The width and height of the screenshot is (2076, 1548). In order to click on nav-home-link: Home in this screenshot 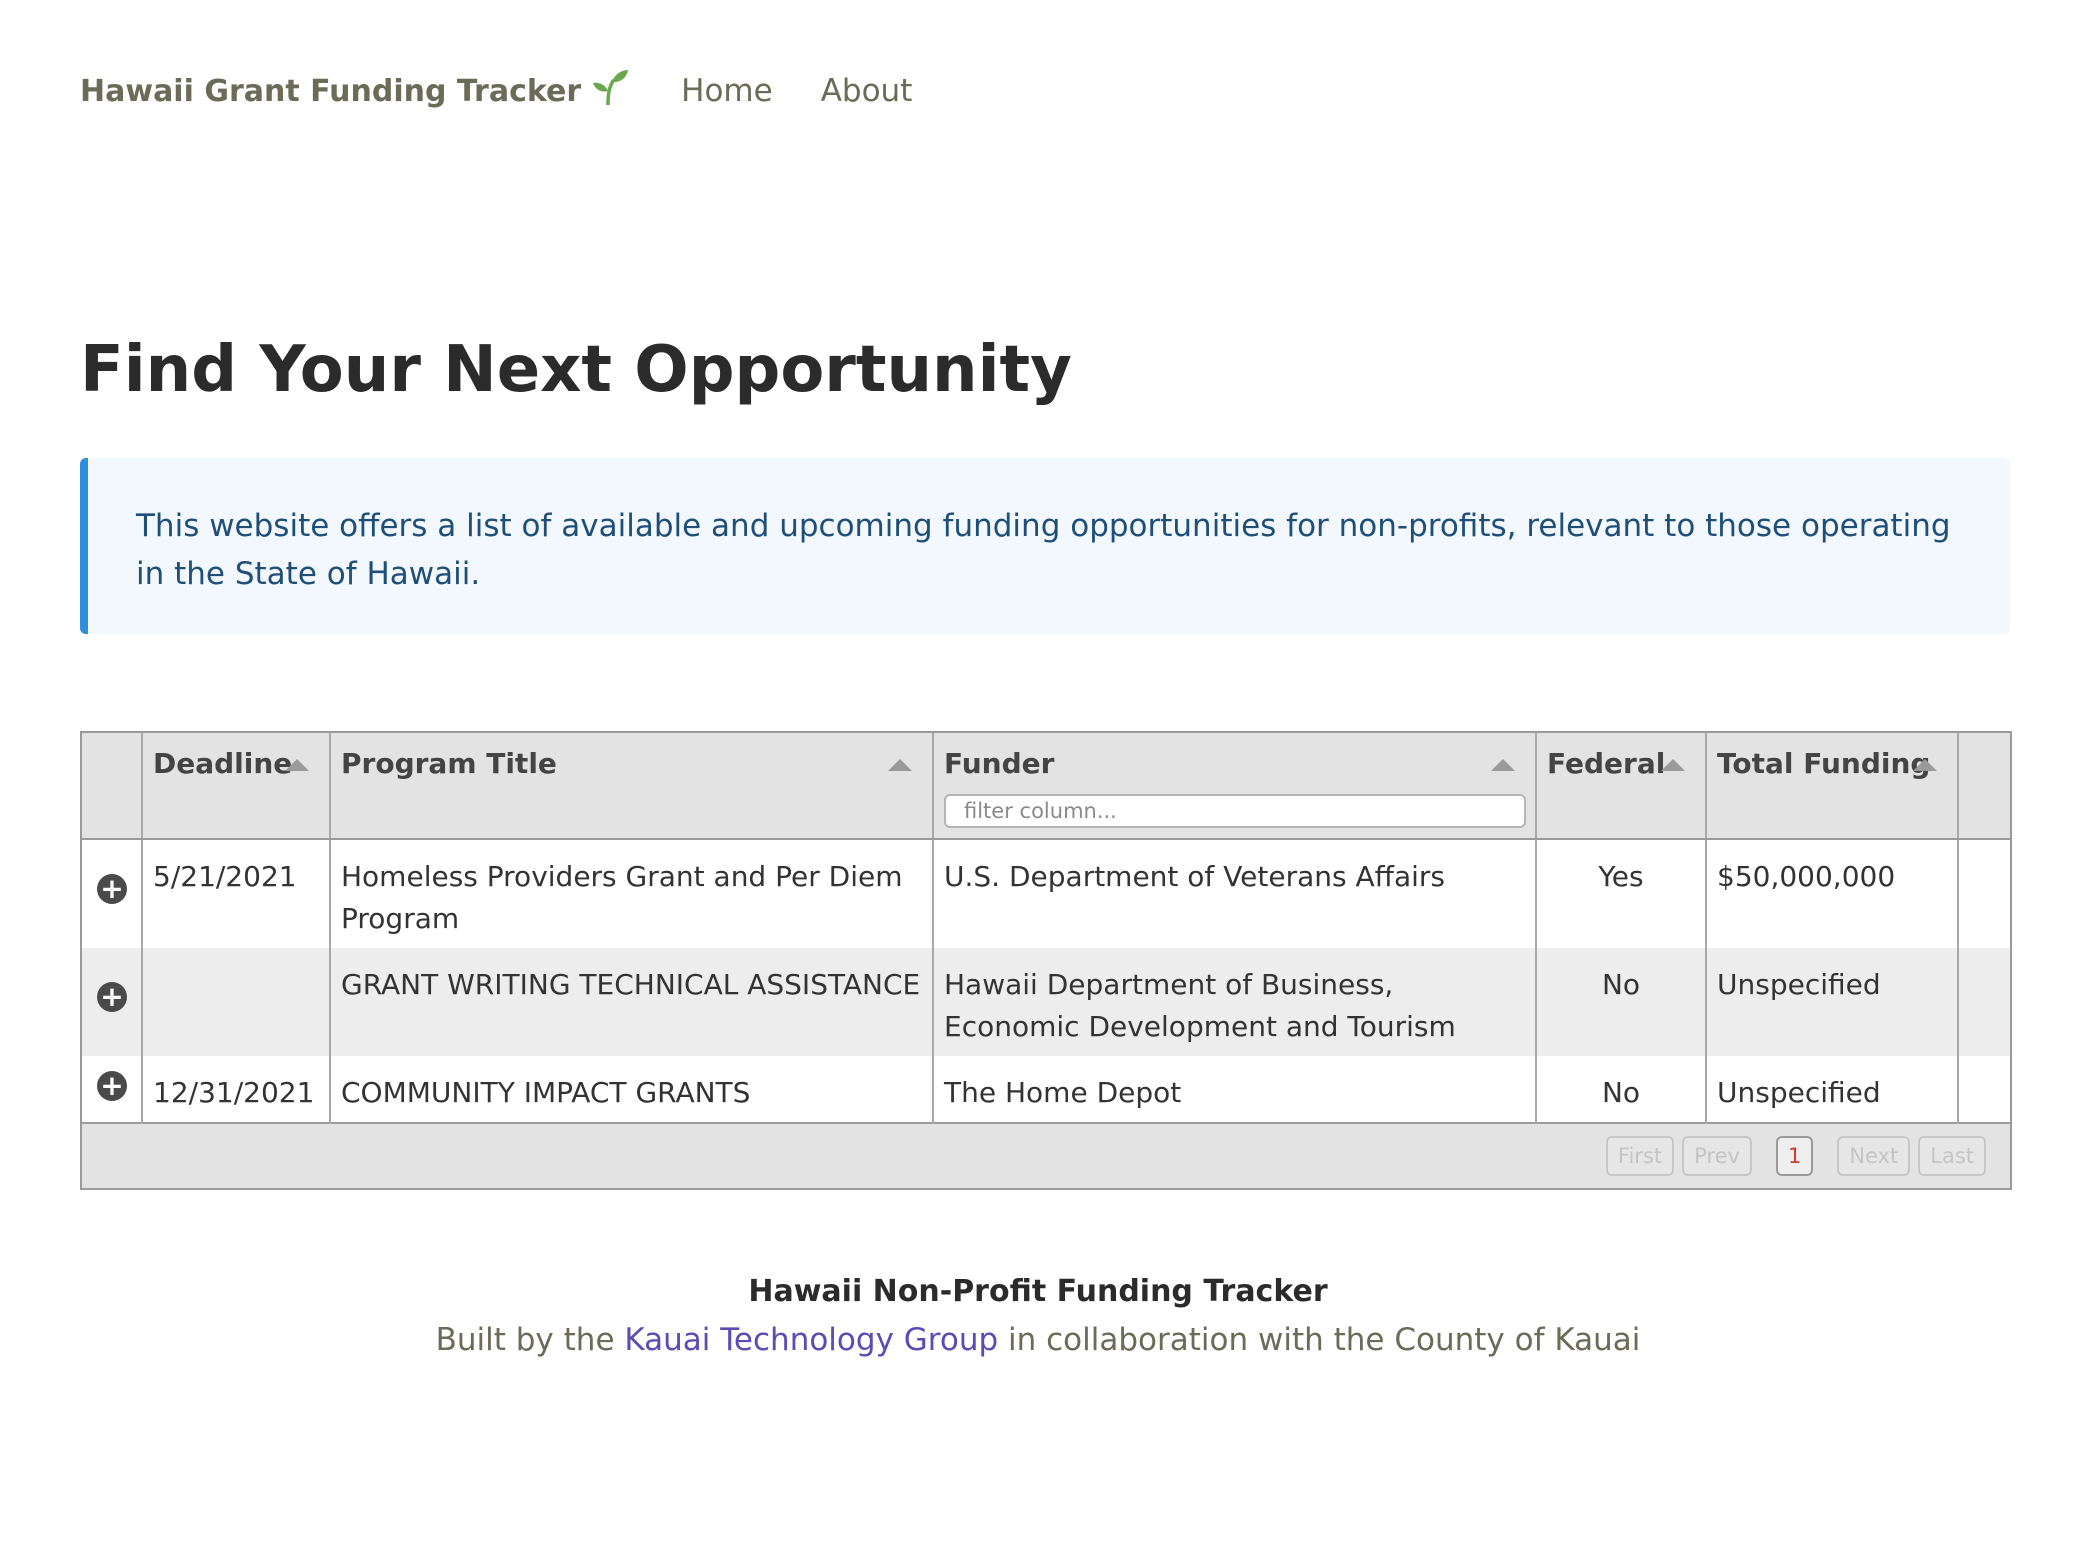, I will do `click(727, 91)`.